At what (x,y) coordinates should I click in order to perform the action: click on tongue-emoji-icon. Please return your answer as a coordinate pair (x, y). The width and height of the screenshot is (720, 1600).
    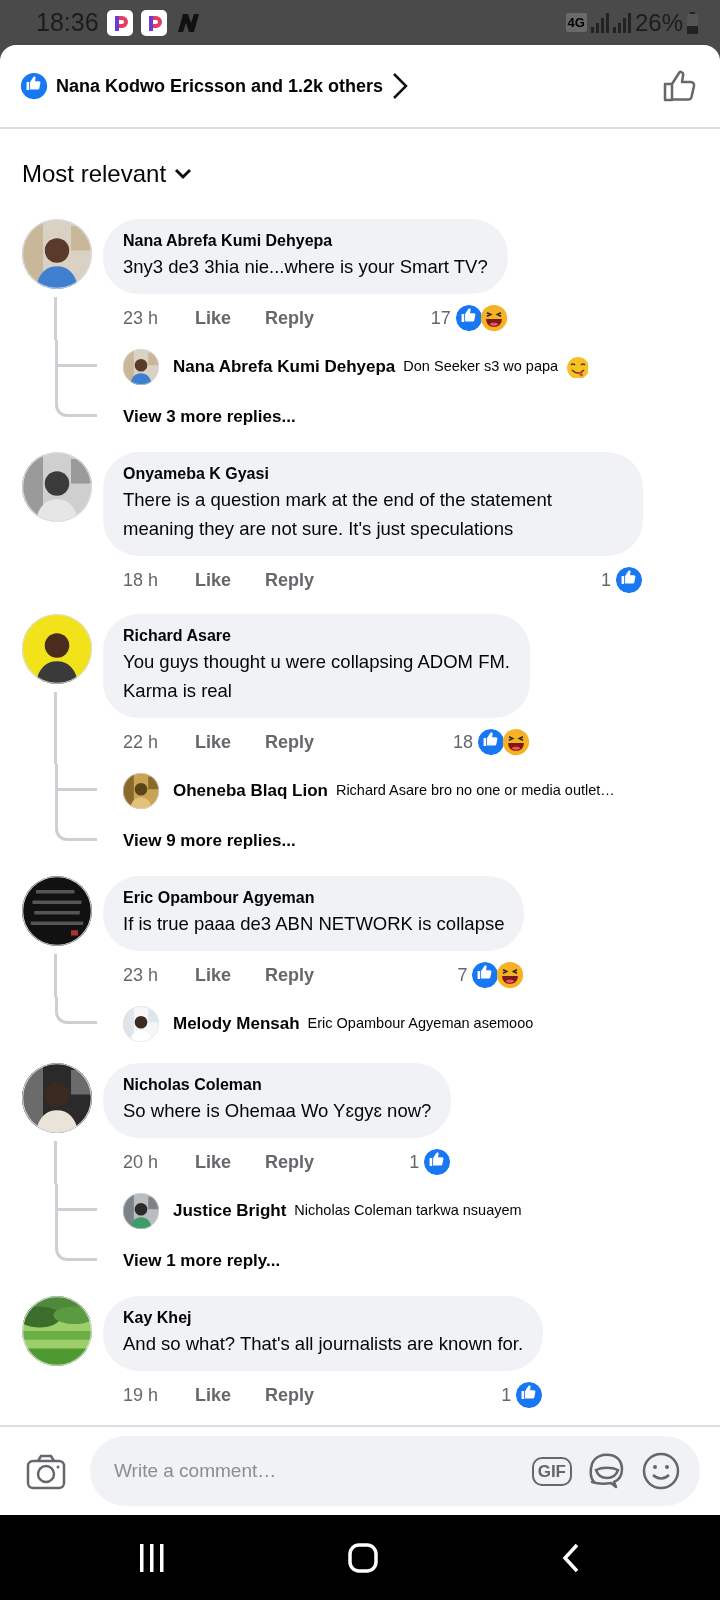
    Looking at the image, I should click on (577, 367).